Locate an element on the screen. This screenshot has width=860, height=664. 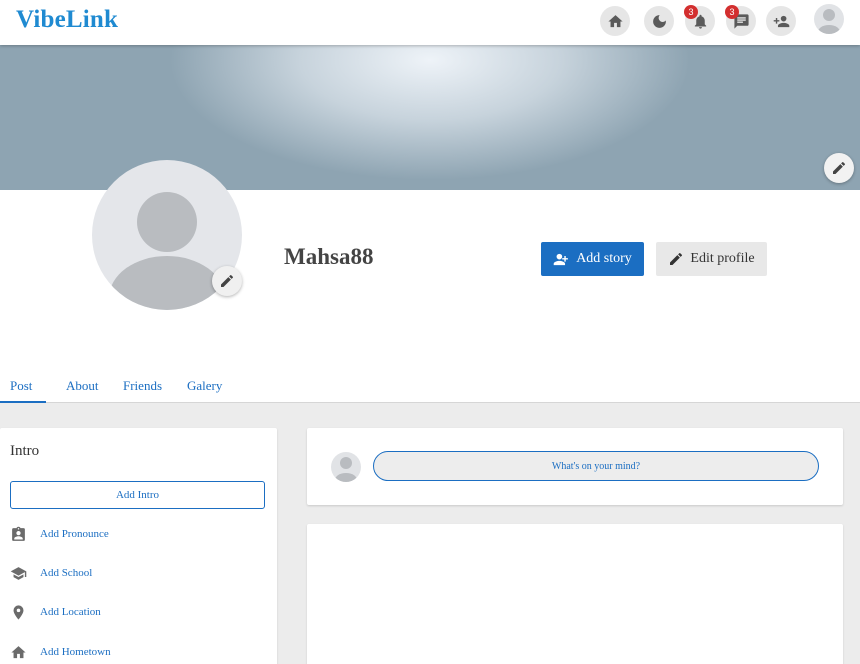
edit-profile-button: Edit profile is located at coordinates (711, 259).